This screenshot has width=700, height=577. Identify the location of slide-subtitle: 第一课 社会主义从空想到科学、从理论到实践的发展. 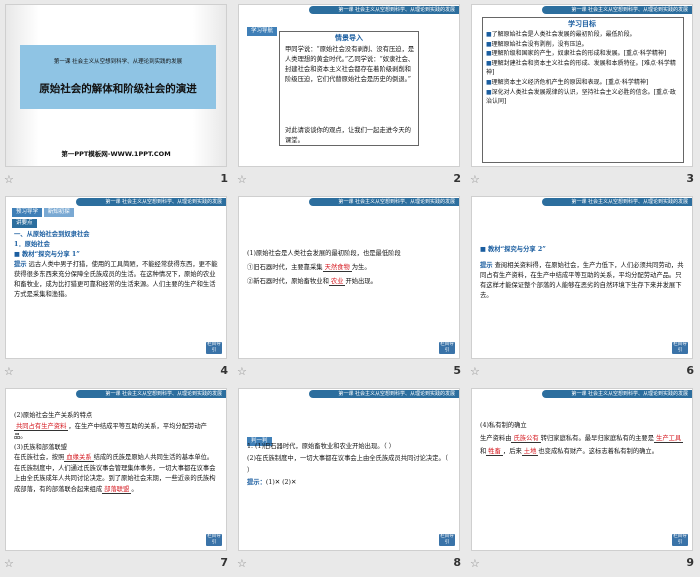
(118, 62).